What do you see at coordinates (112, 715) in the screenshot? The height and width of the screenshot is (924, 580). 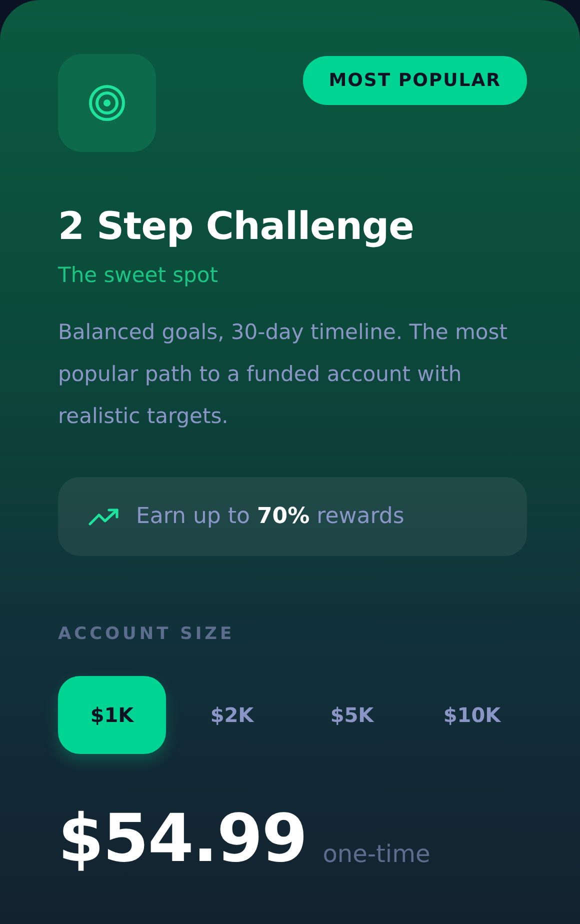 I see `size-option: $1K` at bounding box center [112, 715].